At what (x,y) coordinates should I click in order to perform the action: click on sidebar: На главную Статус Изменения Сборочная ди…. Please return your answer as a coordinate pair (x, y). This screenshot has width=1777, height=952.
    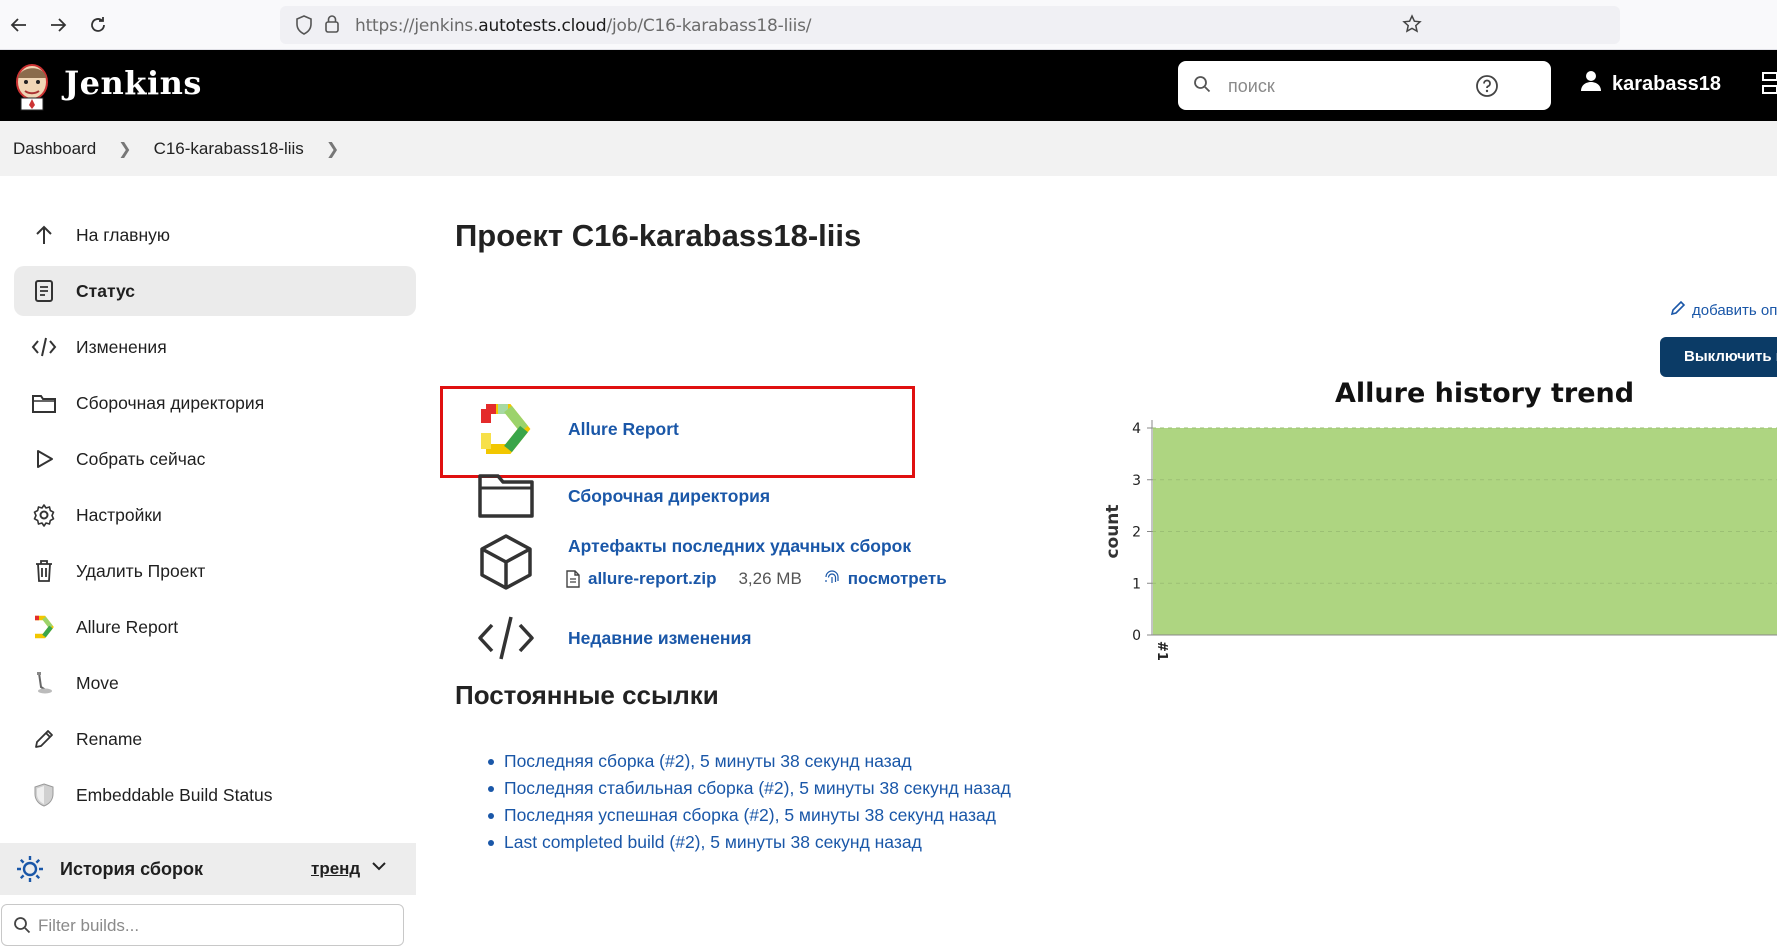
    Looking at the image, I should click on (215, 518).